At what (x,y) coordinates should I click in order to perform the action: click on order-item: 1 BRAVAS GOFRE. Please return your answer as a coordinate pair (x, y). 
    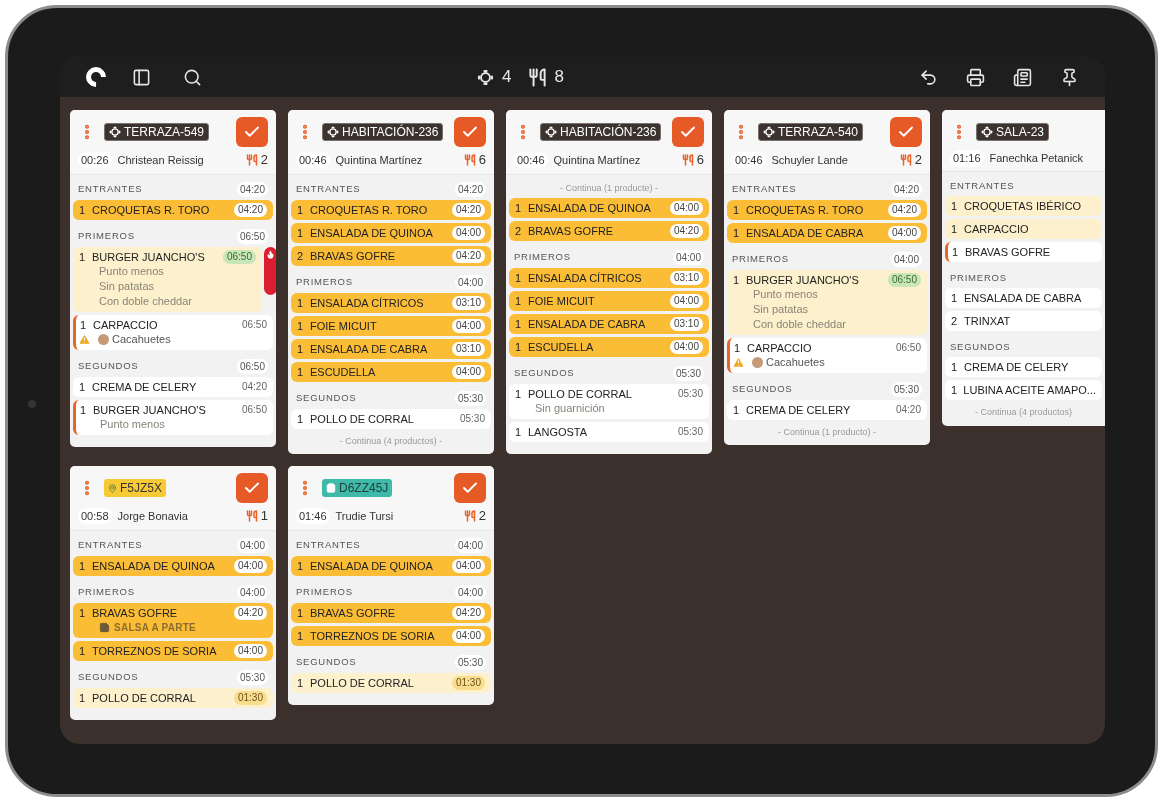
    Looking at the image, I should click on (1023, 251).